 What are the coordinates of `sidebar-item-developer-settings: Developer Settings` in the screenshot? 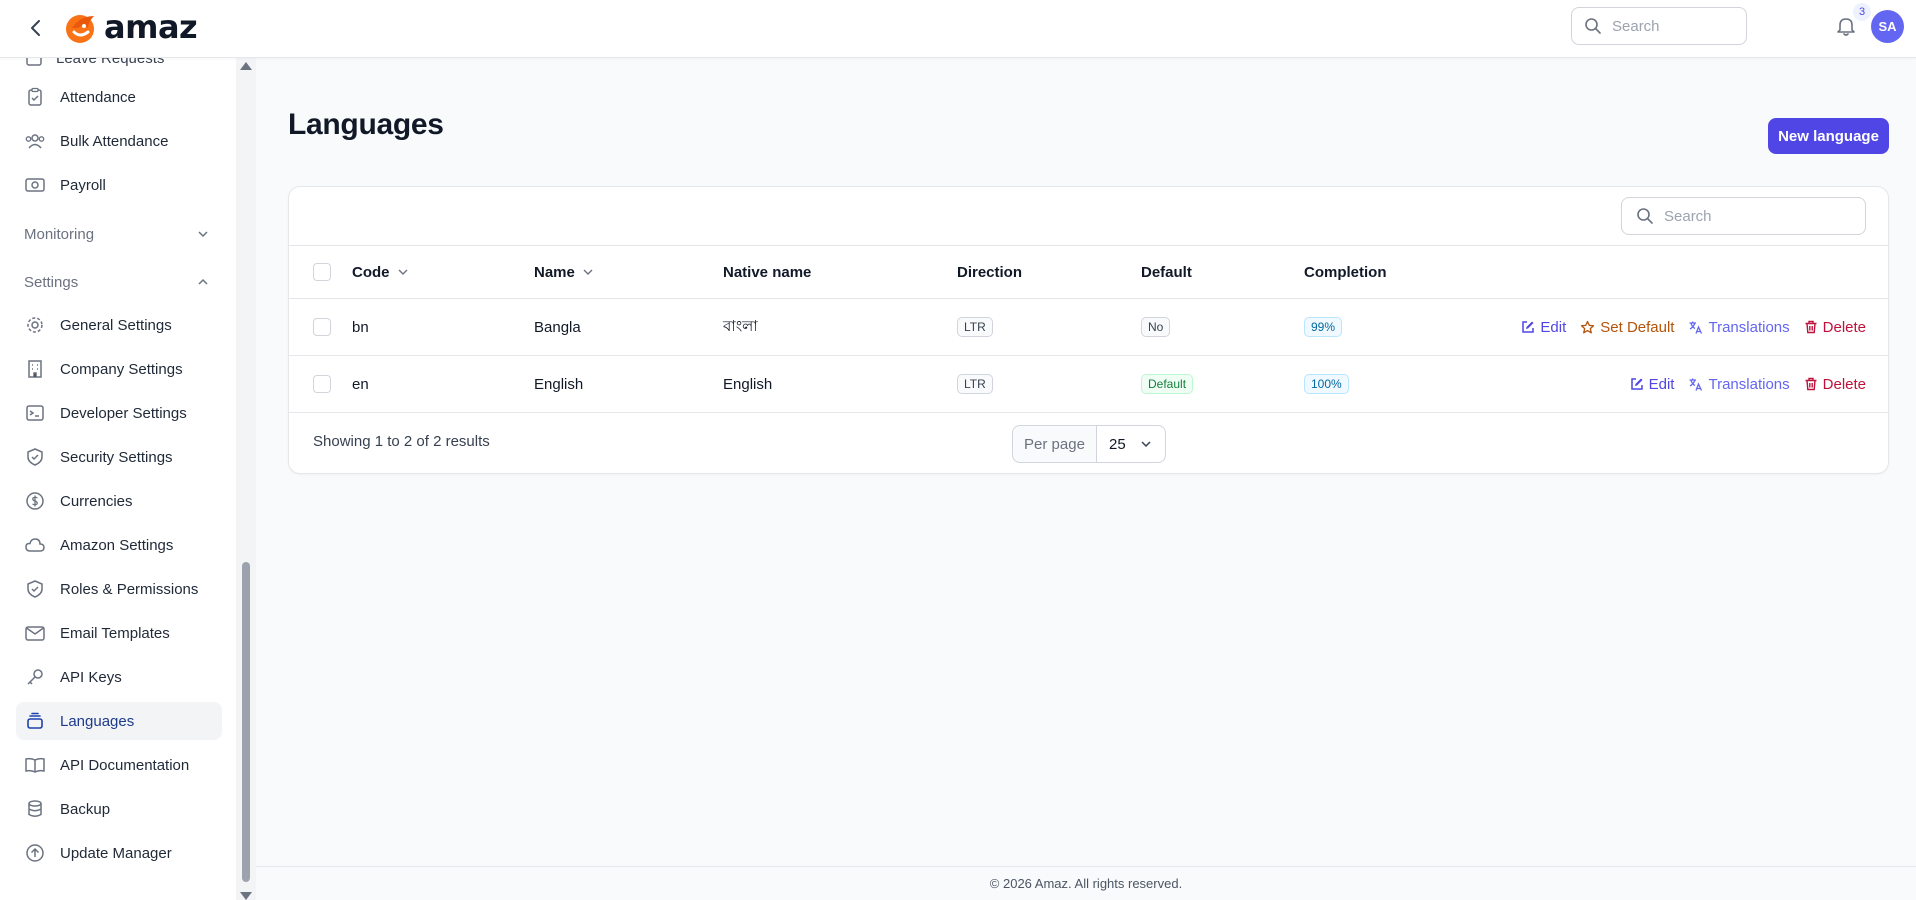 It's located at (119, 413).